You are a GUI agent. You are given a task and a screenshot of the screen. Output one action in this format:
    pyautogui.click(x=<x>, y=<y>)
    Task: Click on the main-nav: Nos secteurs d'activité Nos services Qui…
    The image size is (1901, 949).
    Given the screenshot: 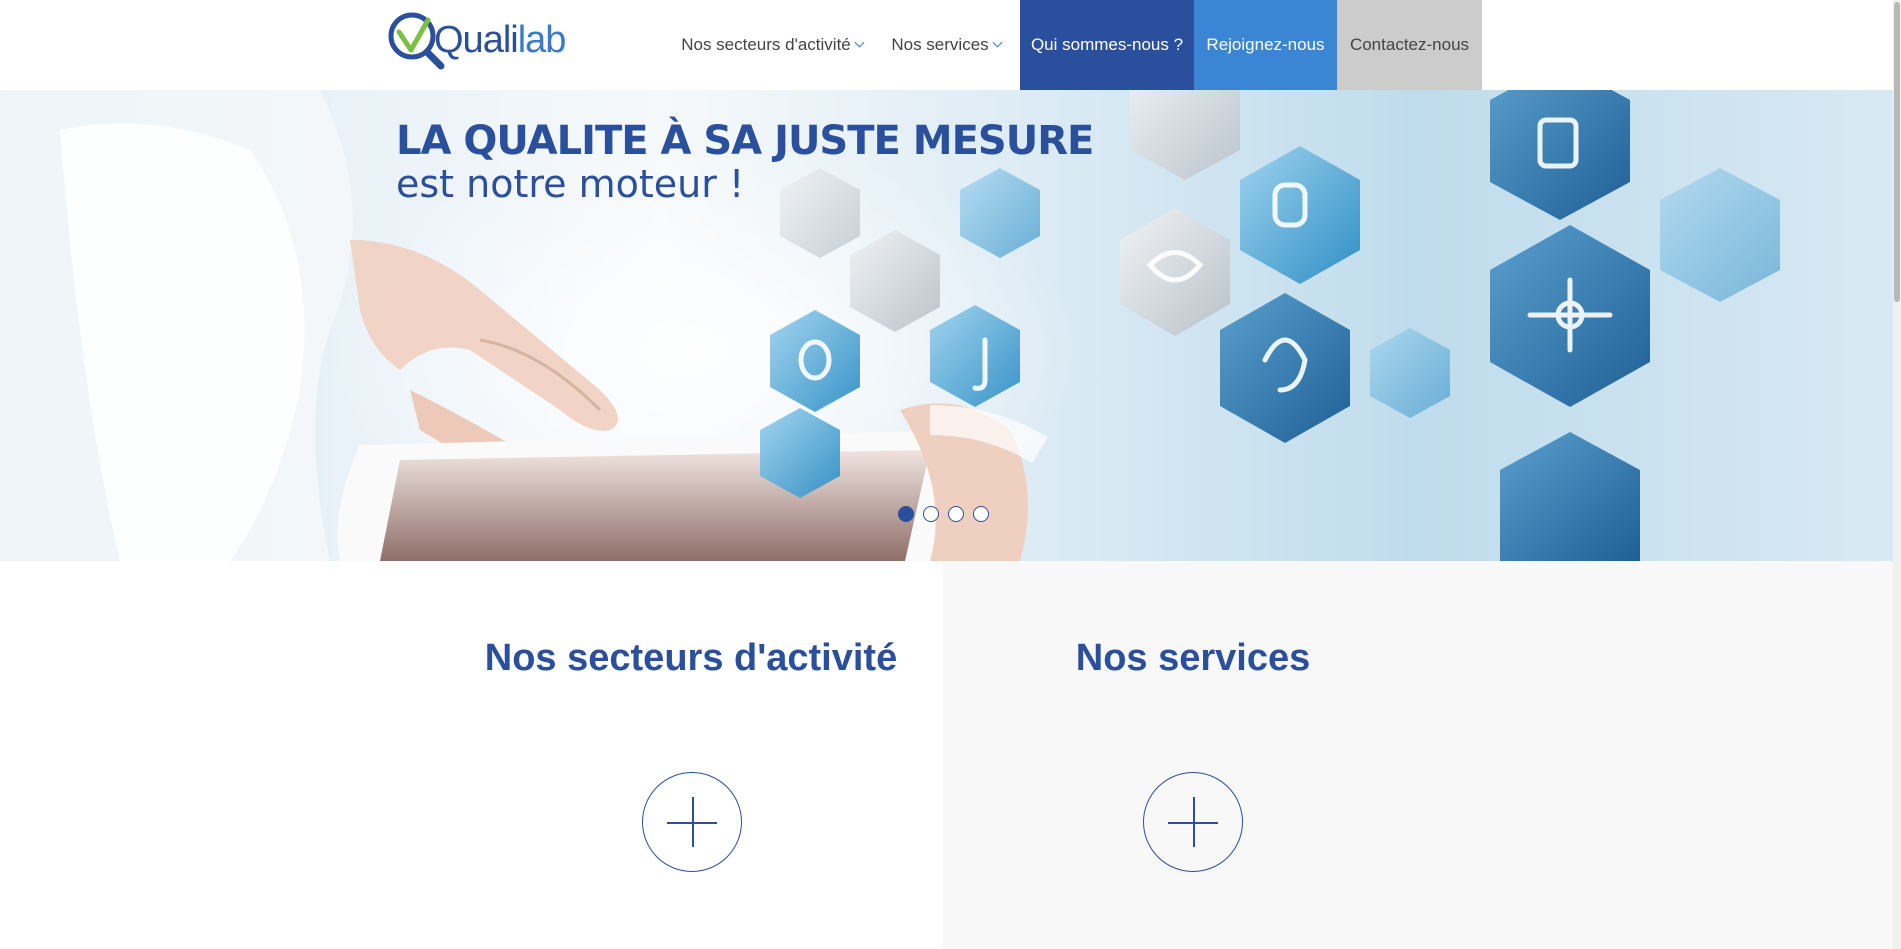 What is the action you would take?
    pyautogui.click(x=1077, y=45)
    